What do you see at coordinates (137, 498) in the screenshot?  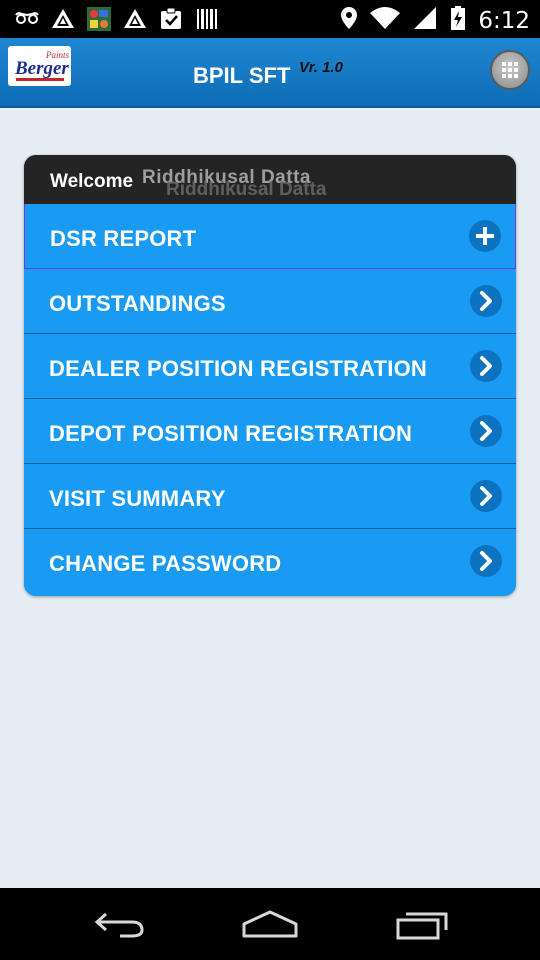 I see `menu-item-label: VISIT SUMMARY` at bounding box center [137, 498].